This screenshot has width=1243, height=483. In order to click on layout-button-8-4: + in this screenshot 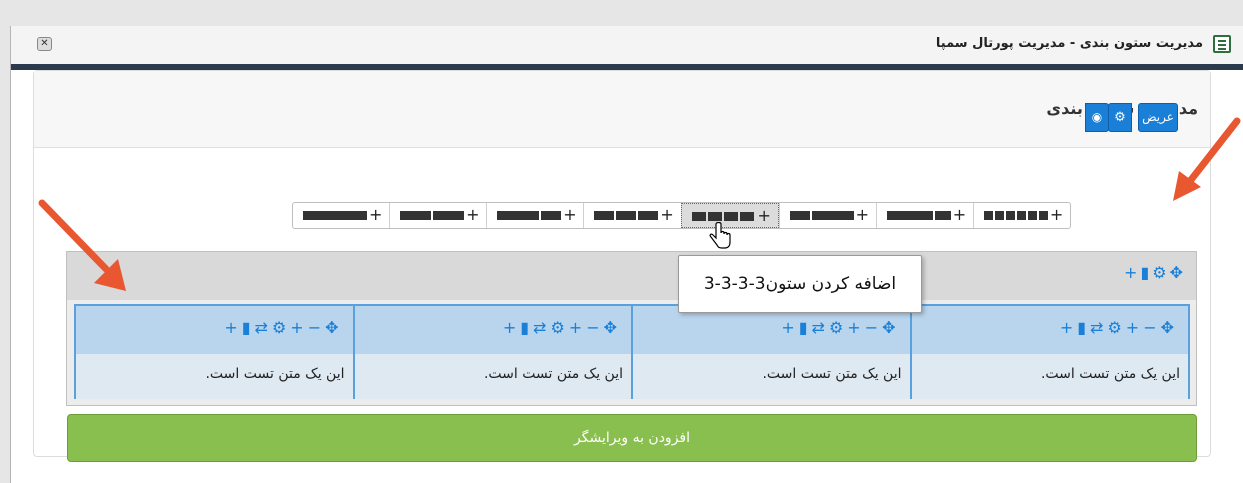, I will do `click(534, 215)`.